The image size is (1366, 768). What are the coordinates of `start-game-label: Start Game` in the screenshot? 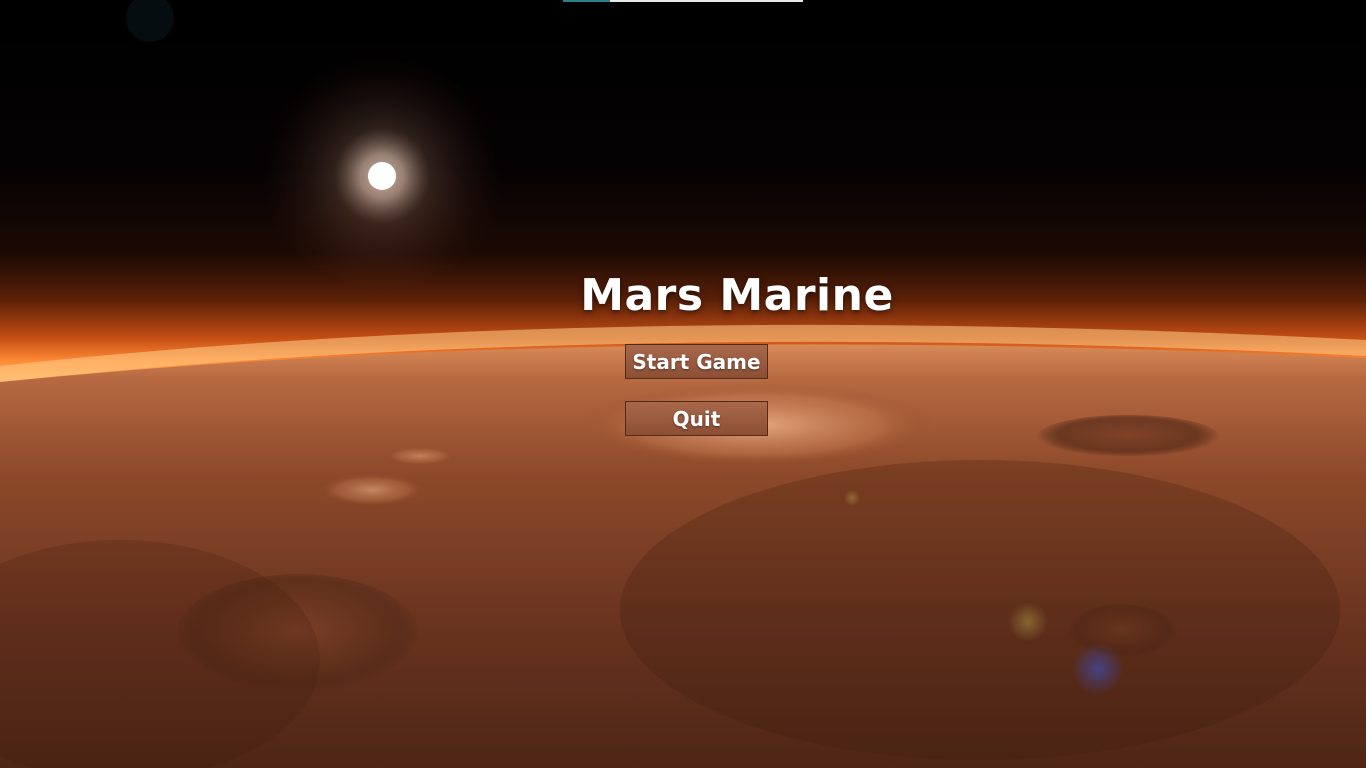 It's located at (696, 361).